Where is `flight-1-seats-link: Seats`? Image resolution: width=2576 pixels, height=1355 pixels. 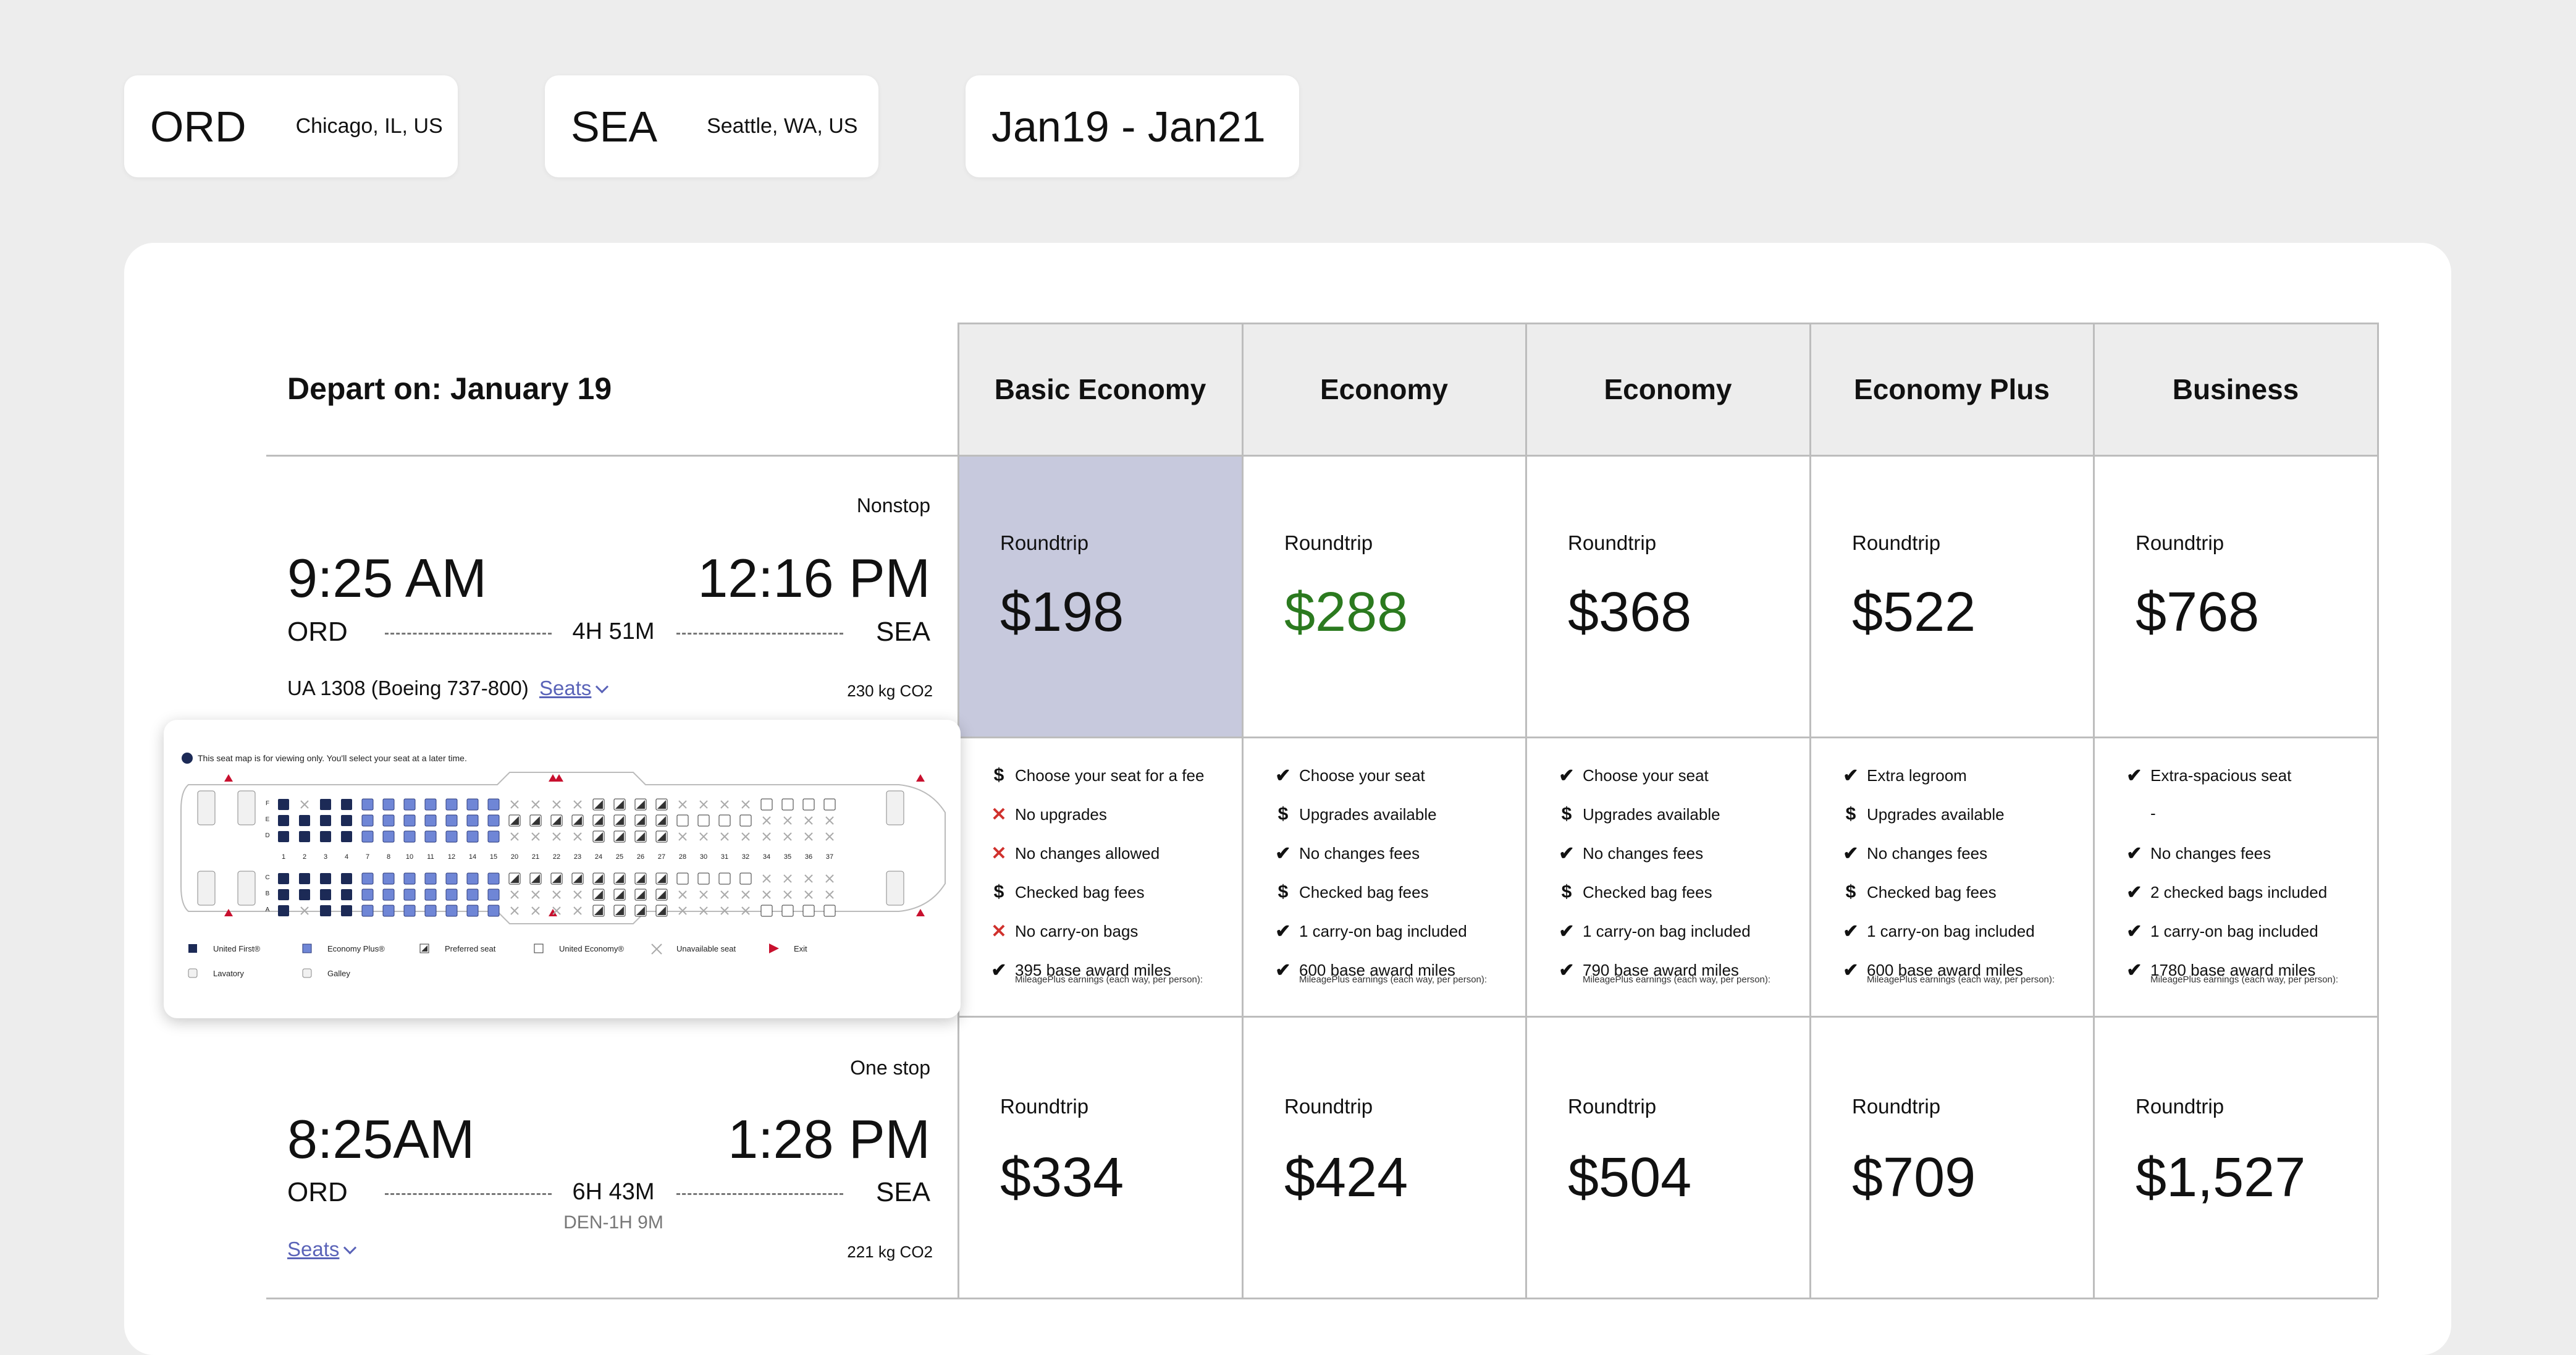 flight-1-seats-link: Seats is located at coordinates (574, 689).